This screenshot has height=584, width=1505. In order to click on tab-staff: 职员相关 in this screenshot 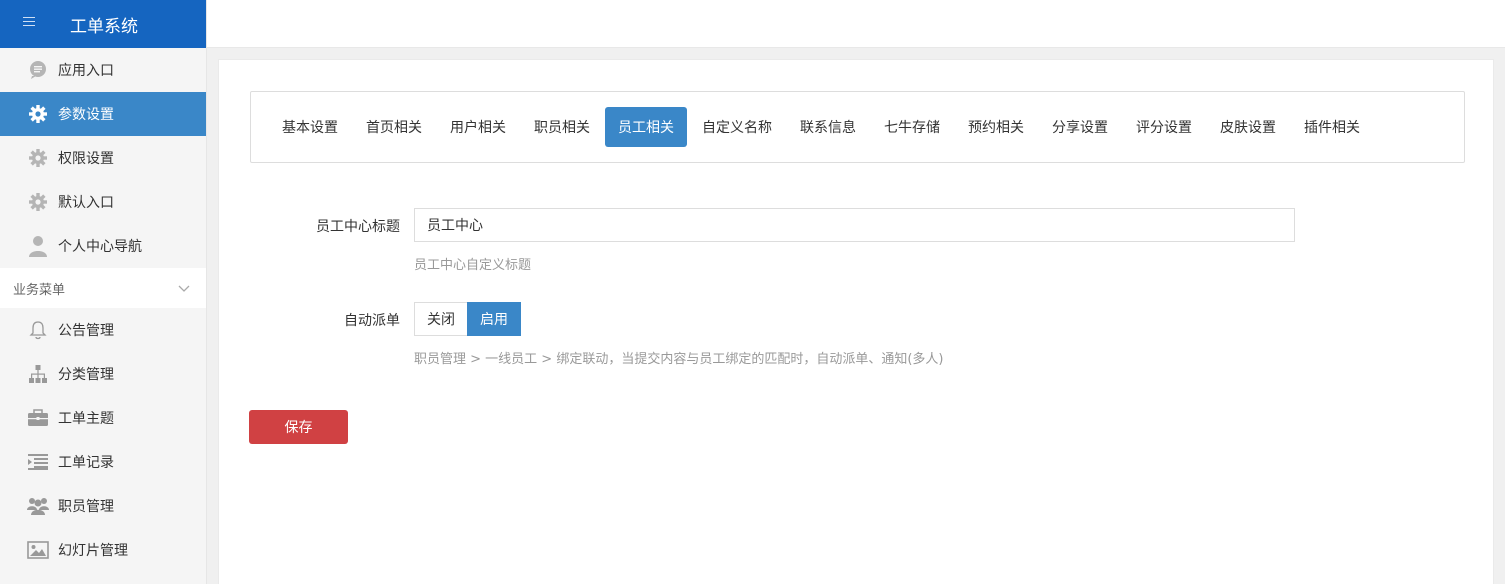, I will do `click(562, 127)`.